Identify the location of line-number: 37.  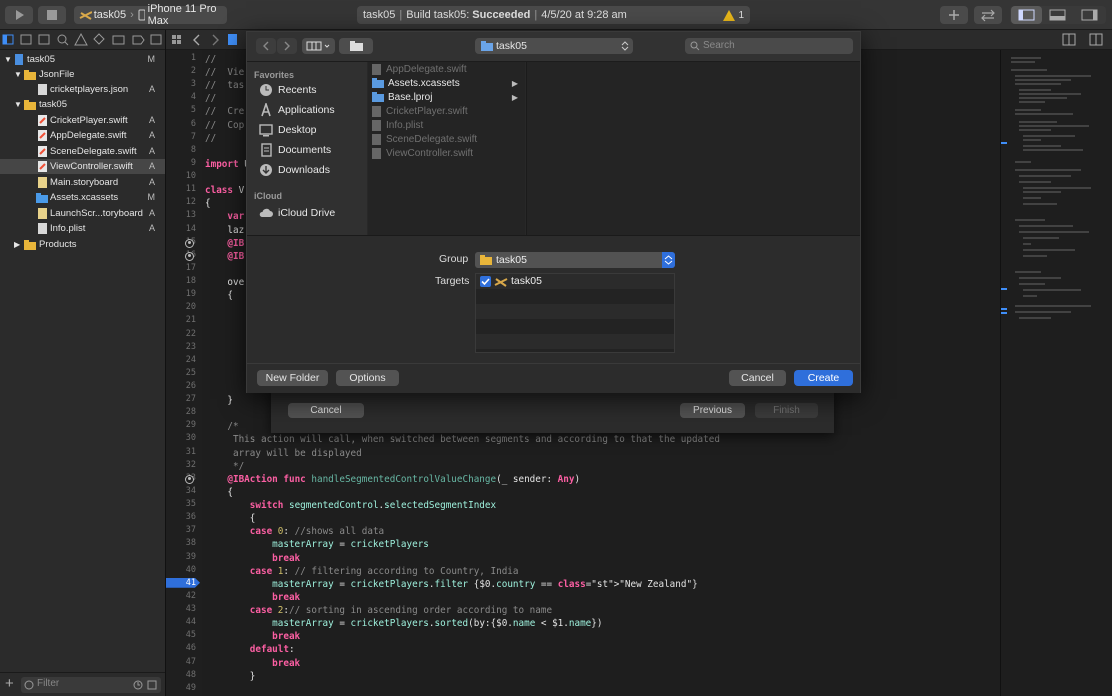
(181, 530).